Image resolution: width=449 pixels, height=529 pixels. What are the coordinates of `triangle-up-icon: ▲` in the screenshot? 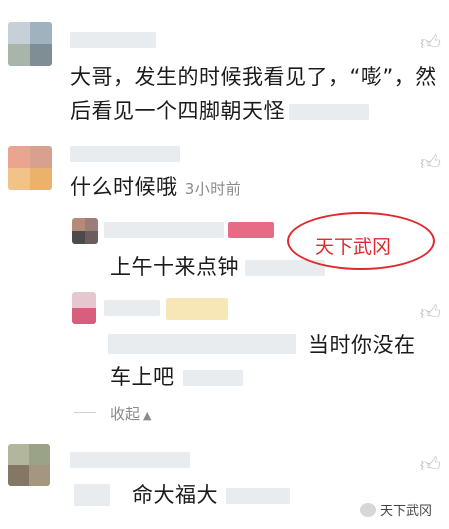 It's located at (147, 415).